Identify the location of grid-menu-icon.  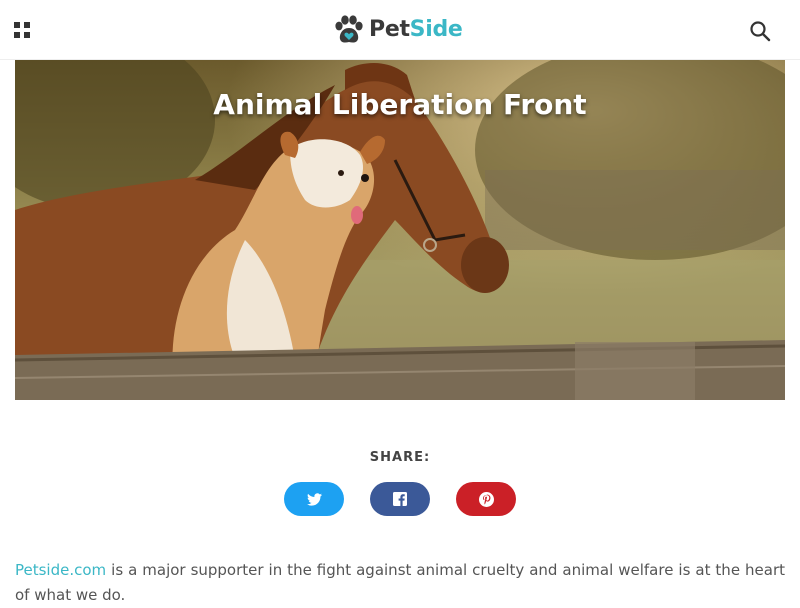
(22, 30).